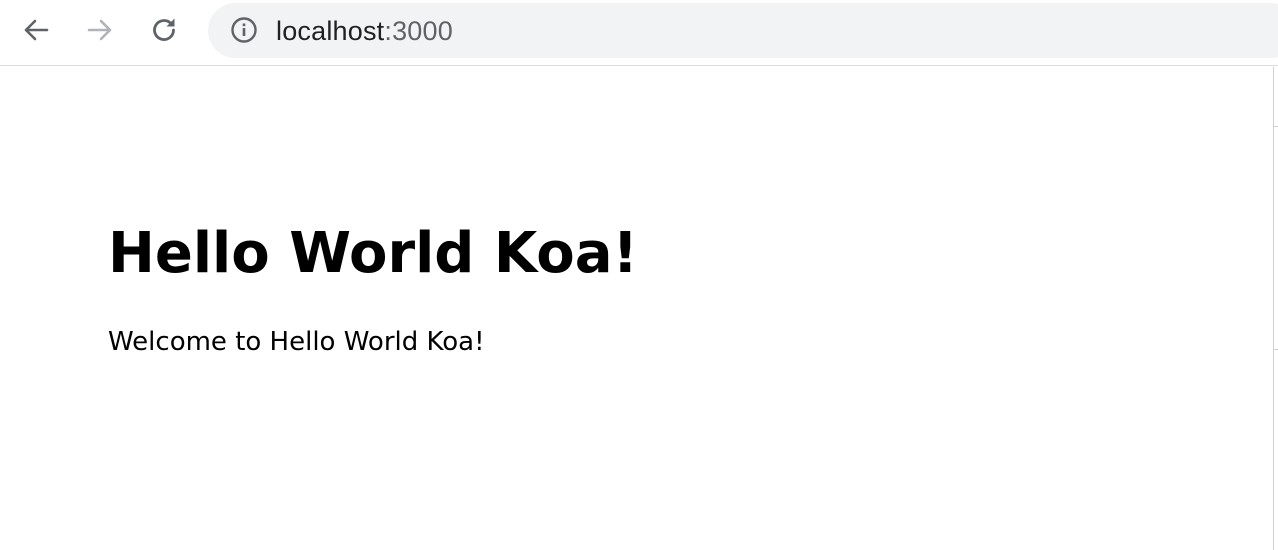 The width and height of the screenshot is (1278, 550). What do you see at coordinates (743, 30) in the screenshot?
I see `address-bar: localhost:3000` at bounding box center [743, 30].